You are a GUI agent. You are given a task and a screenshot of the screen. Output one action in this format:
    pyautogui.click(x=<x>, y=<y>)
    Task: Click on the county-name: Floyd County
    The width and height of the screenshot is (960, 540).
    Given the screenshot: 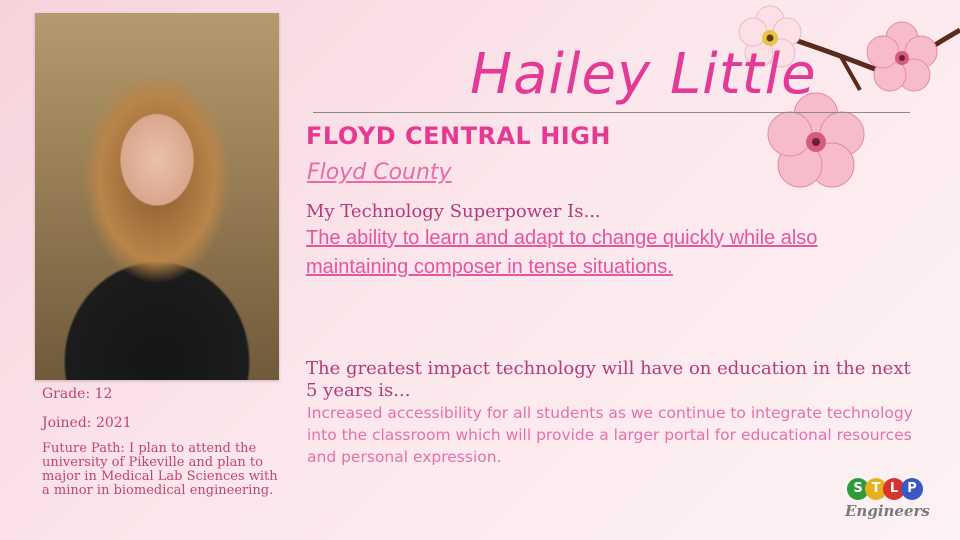 What is the action you would take?
    pyautogui.click(x=379, y=172)
    